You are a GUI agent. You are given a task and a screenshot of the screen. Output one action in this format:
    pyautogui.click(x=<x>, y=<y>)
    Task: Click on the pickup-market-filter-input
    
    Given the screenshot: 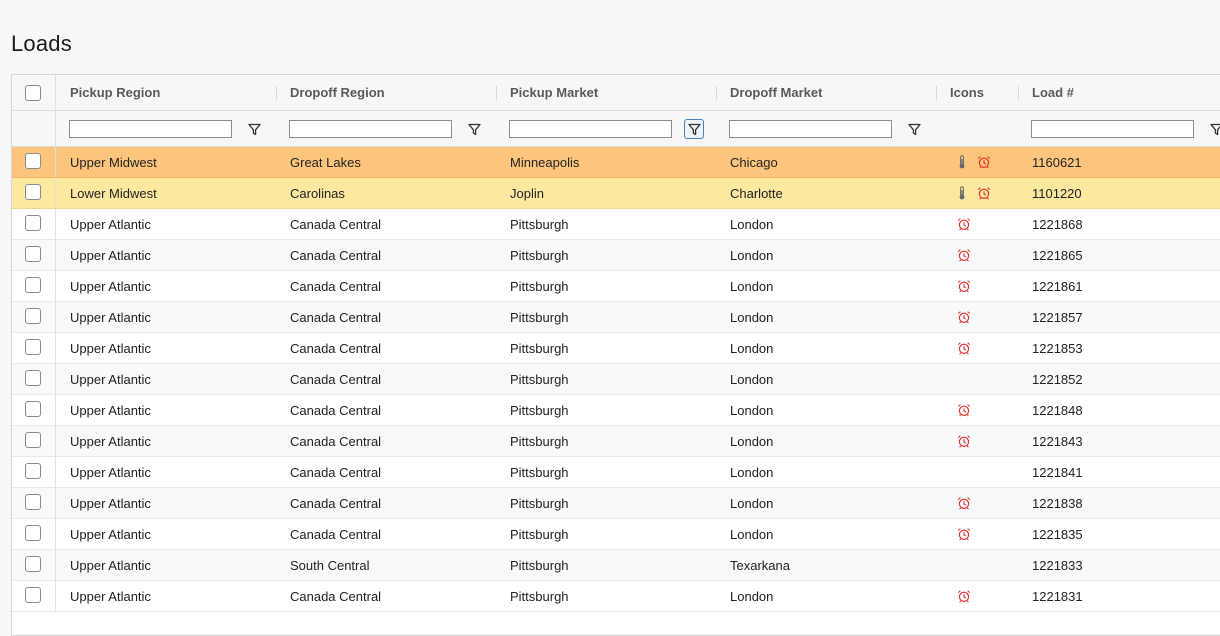 What is the action you would take?
    pyautogui.click(x=590, y=129)
    